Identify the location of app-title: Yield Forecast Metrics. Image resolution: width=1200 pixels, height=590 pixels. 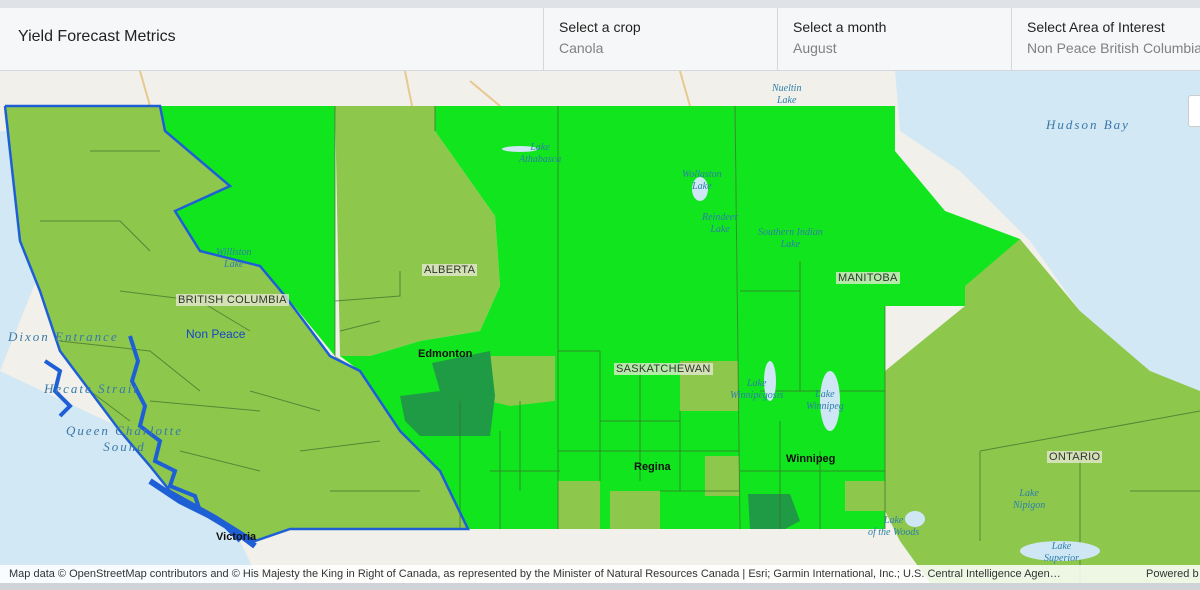
(97, 36).